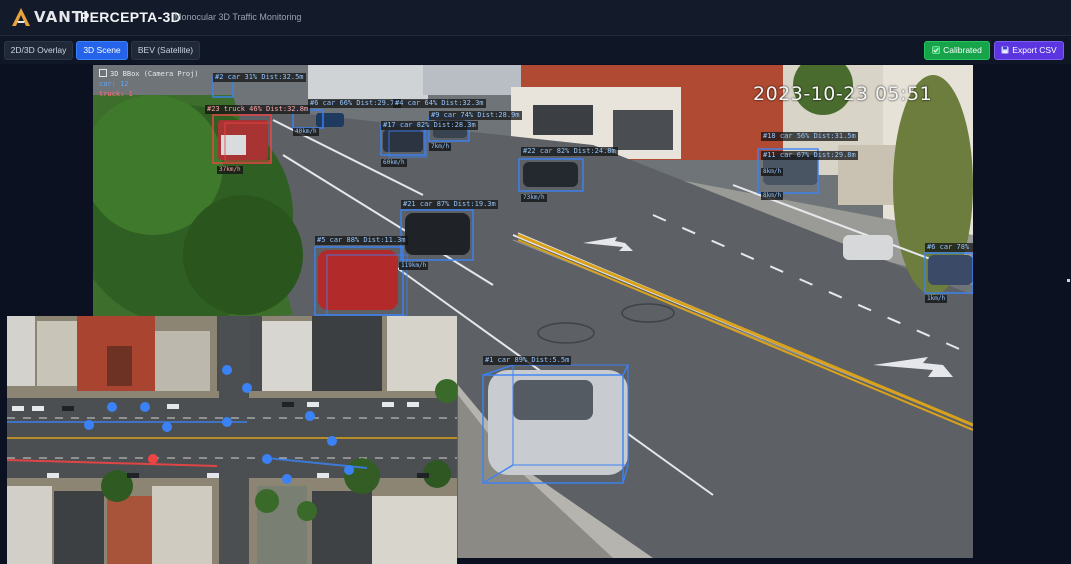  I want to click on scene-legend: 3D BBox (Camera Proj) car: 12 truck: 1, so click(149, 84).